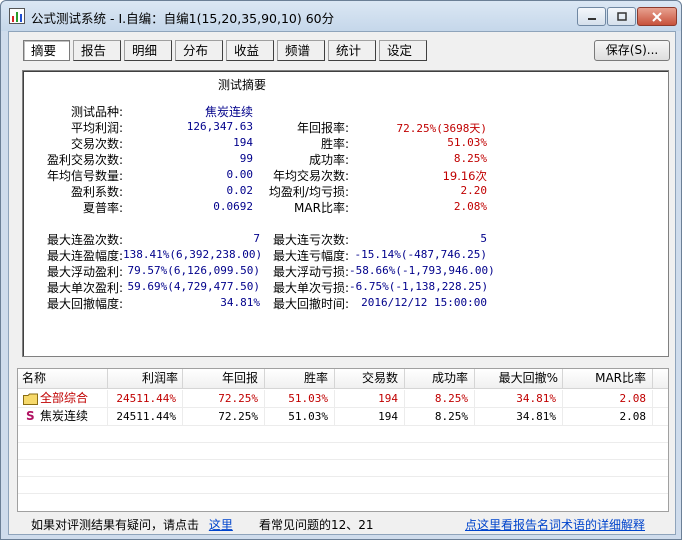 The image size is (682, 540). Describe the element at coordinates (84, 256) in the screenshot. I see `label-max-consec-win-range: 最大连盈幅度:` at that location.